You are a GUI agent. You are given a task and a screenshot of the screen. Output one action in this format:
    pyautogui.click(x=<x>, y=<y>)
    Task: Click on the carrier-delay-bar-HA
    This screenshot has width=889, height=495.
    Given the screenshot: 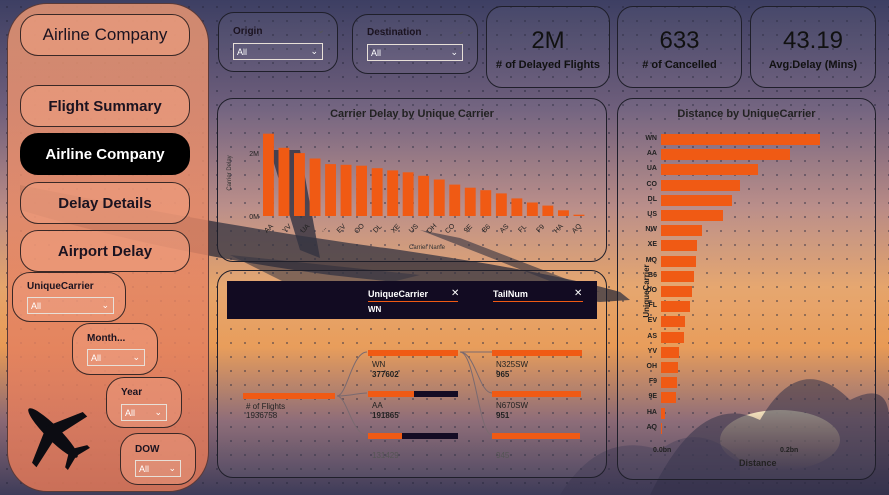 What is the action you would take?
    pyautogui.click(x=563, y=213)
    